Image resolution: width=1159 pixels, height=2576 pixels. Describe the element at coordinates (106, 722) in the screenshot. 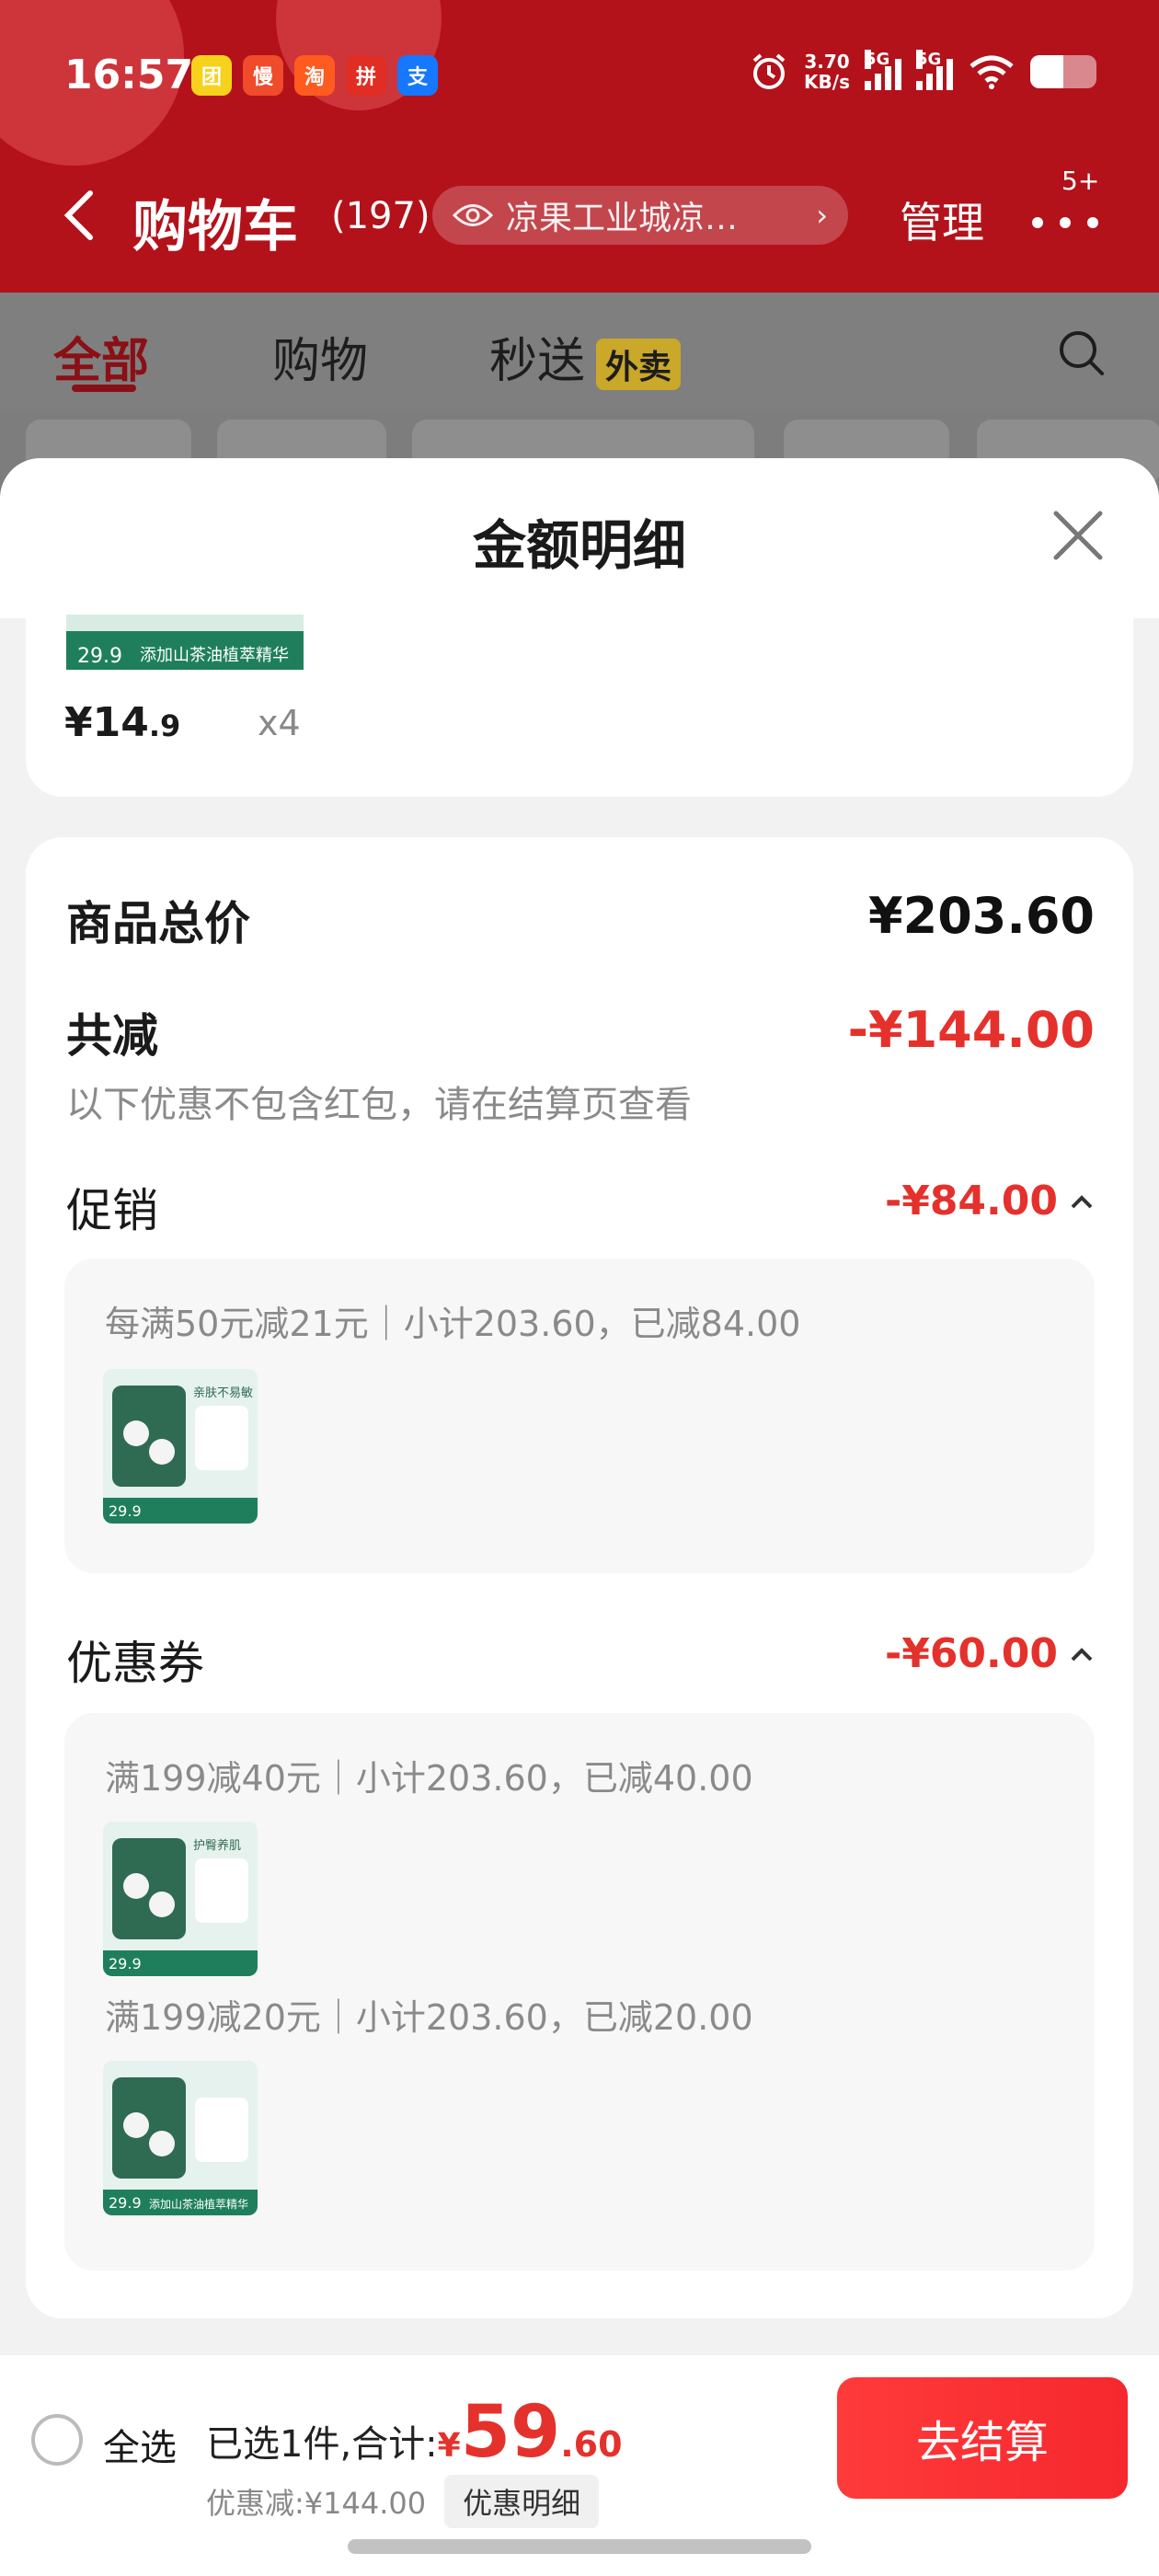

I see `item-price-int: ¥14` at that location.